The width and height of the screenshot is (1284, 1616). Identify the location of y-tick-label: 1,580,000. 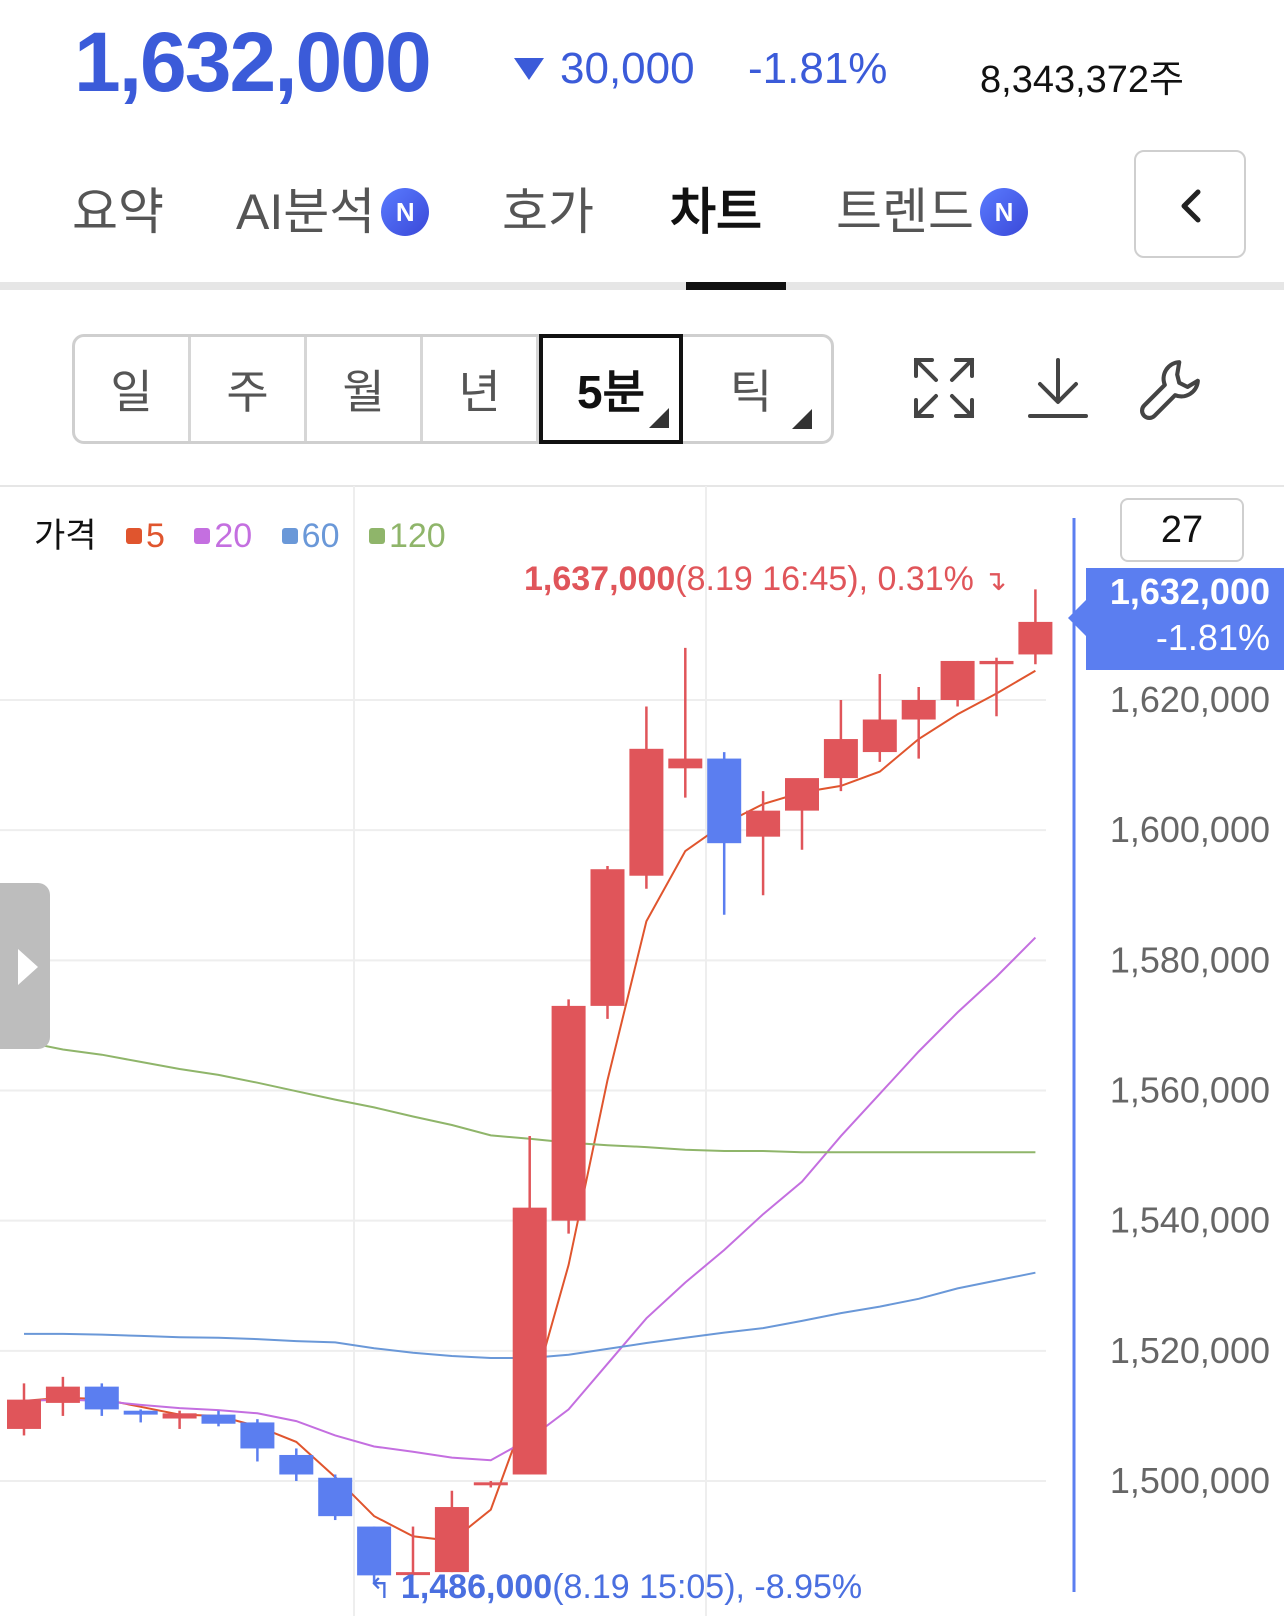
(1190, 959).